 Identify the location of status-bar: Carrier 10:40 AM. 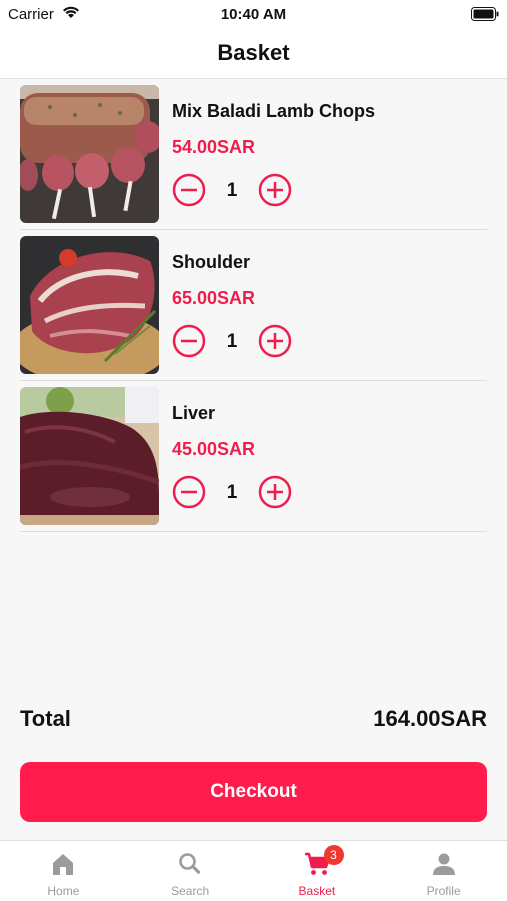
(253, 15).